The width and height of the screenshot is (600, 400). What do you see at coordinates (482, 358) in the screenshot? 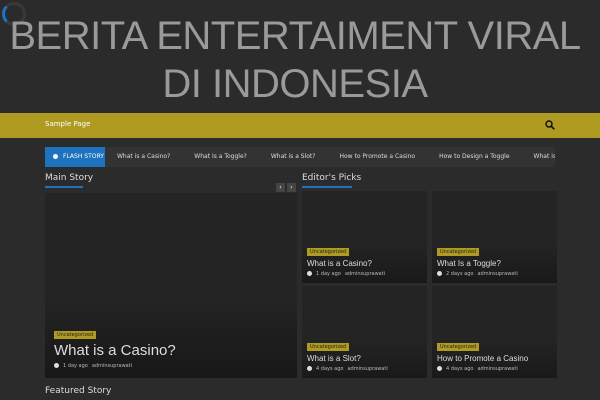
I see `editors-pick-title: How to Promote a Casino` at bounding box center [482, 358].